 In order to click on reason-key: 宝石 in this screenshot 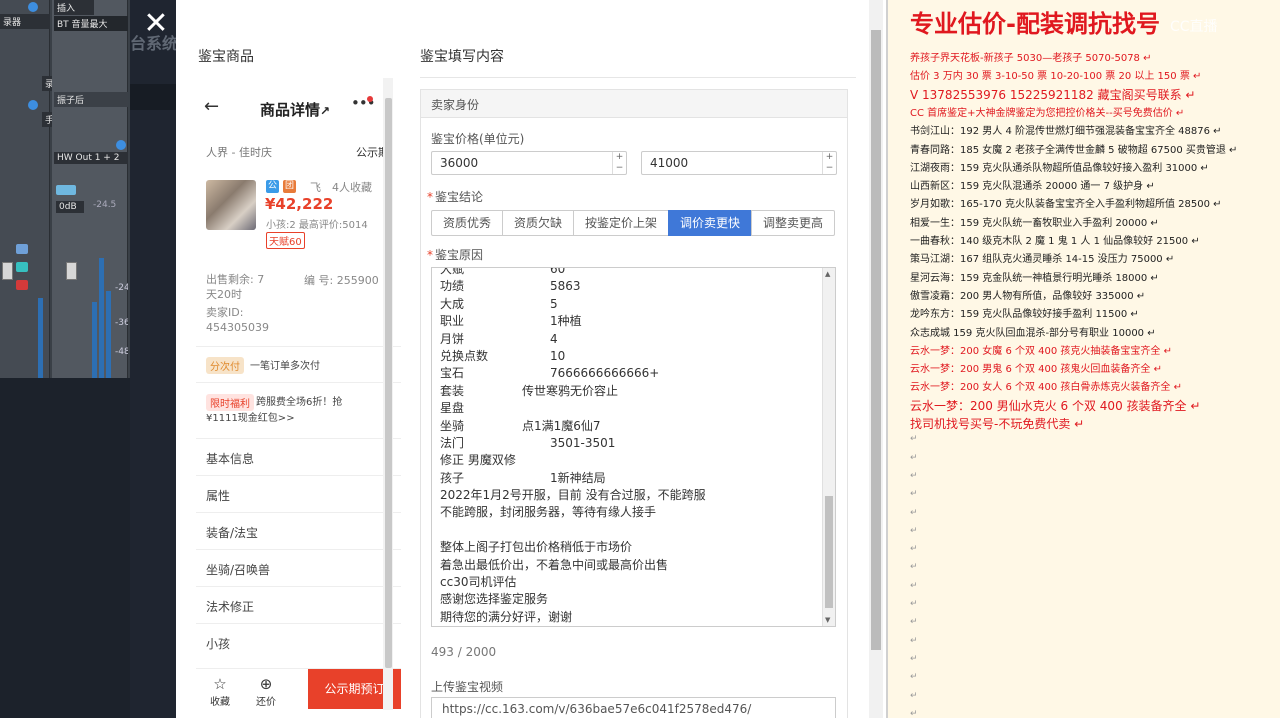, I will do `click(452, 373)`.